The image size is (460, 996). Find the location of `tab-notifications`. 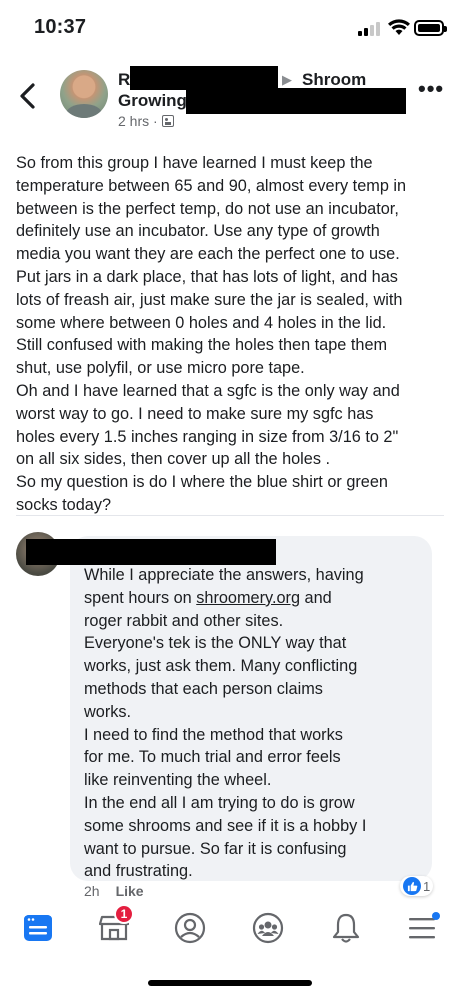

tab-notifications is located at coordinates (346, 928).